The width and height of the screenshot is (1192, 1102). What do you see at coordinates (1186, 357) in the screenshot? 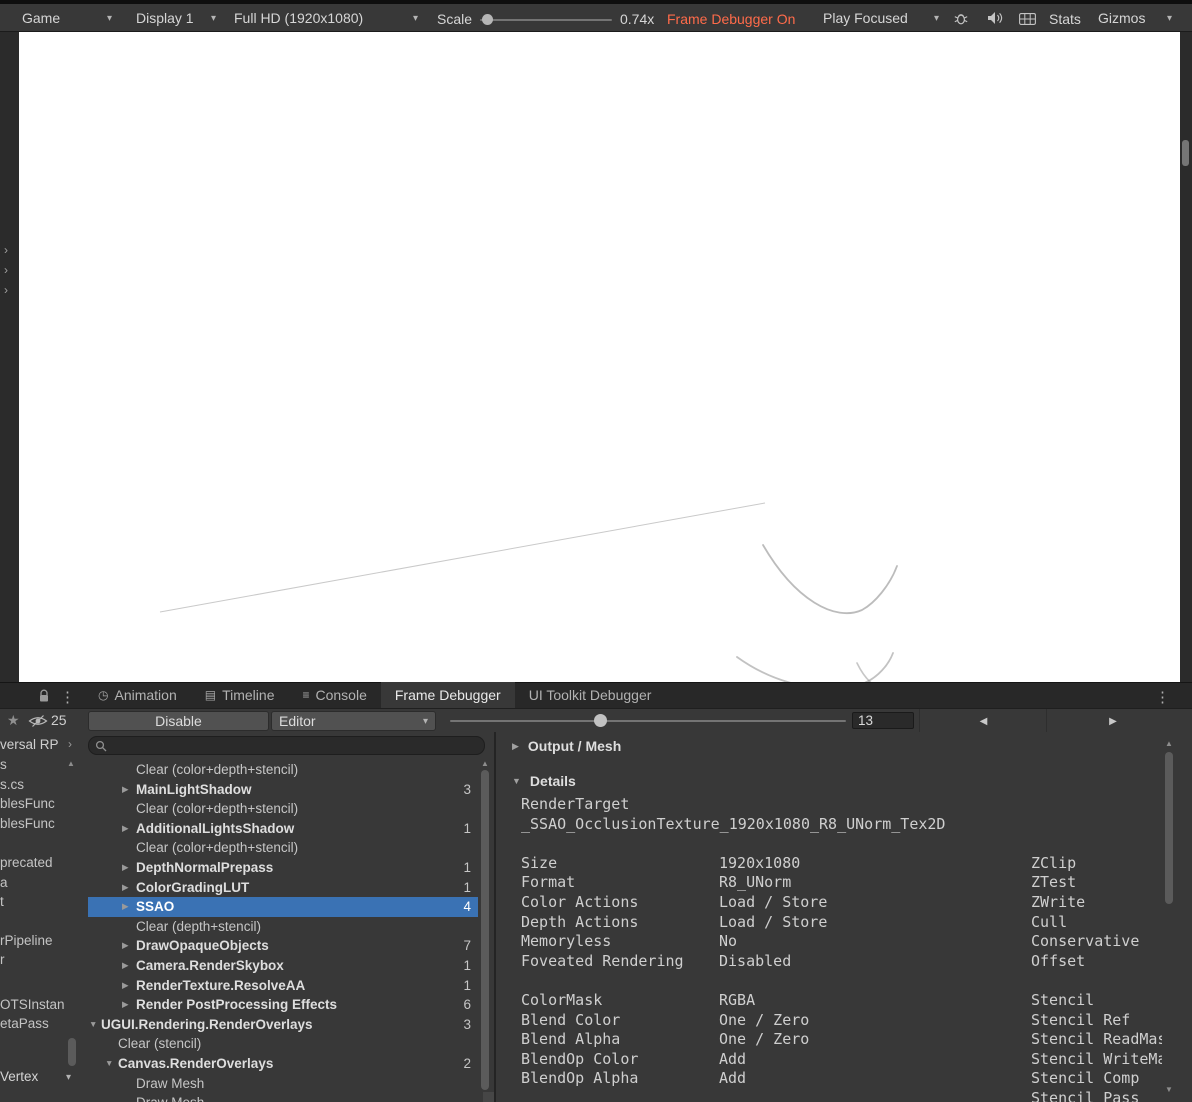
I see `right-scroll-strip` at bounding box center [1186, 357].